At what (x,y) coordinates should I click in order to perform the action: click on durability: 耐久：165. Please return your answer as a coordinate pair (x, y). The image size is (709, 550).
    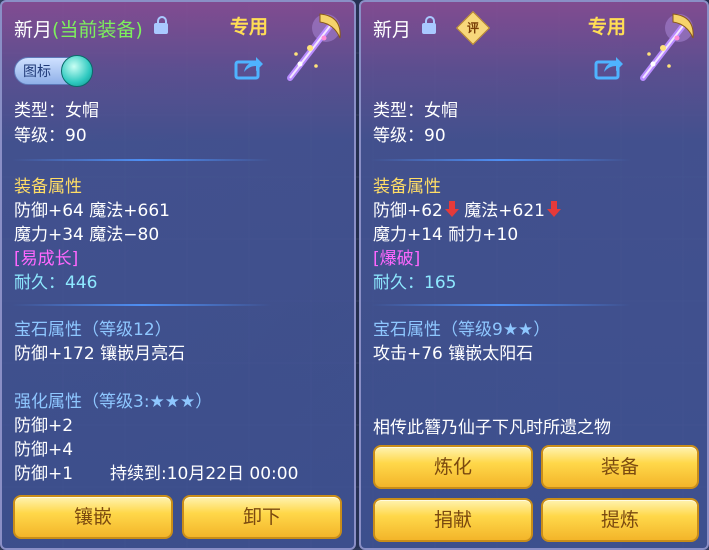
    Looking at the image, I should click on (415, 283).